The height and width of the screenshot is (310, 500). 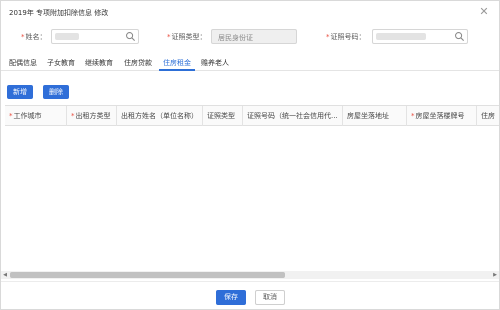 What do you see at coordinates (56, 92) in the screenshot?
I see `delete-button: 删除` at bounding box center [56, 92].